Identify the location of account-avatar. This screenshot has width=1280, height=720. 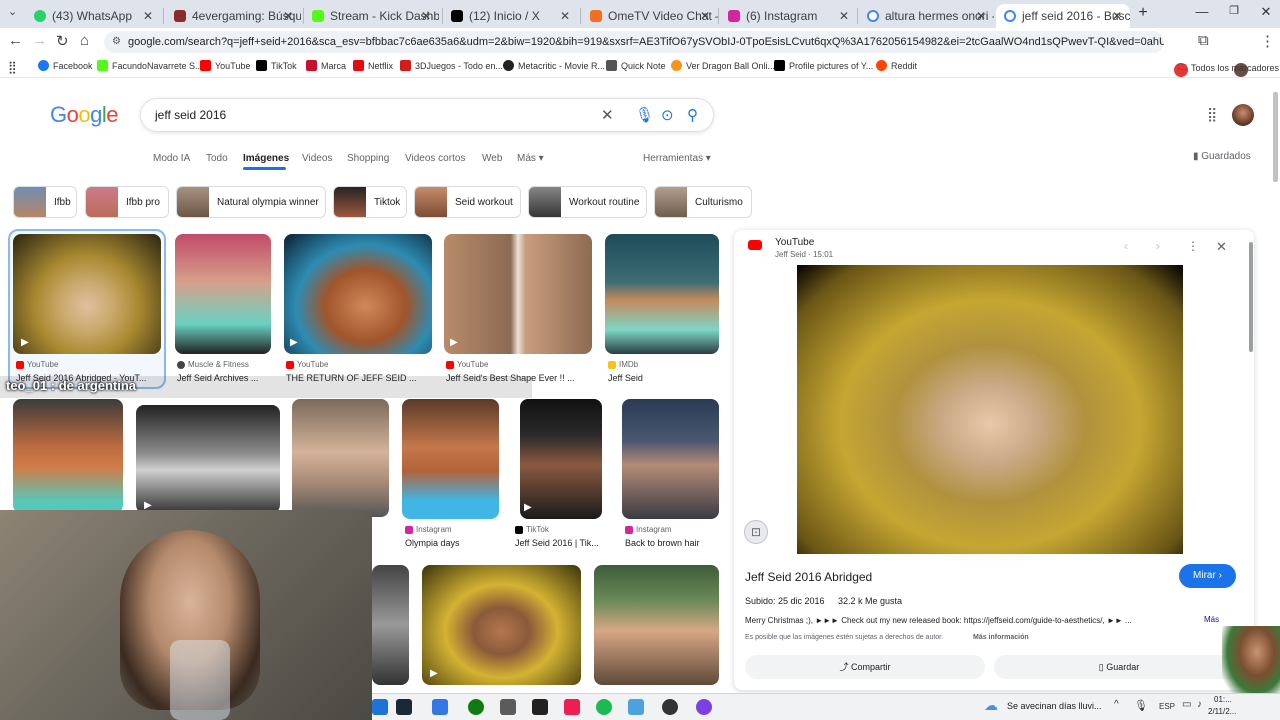
(1243, 115).